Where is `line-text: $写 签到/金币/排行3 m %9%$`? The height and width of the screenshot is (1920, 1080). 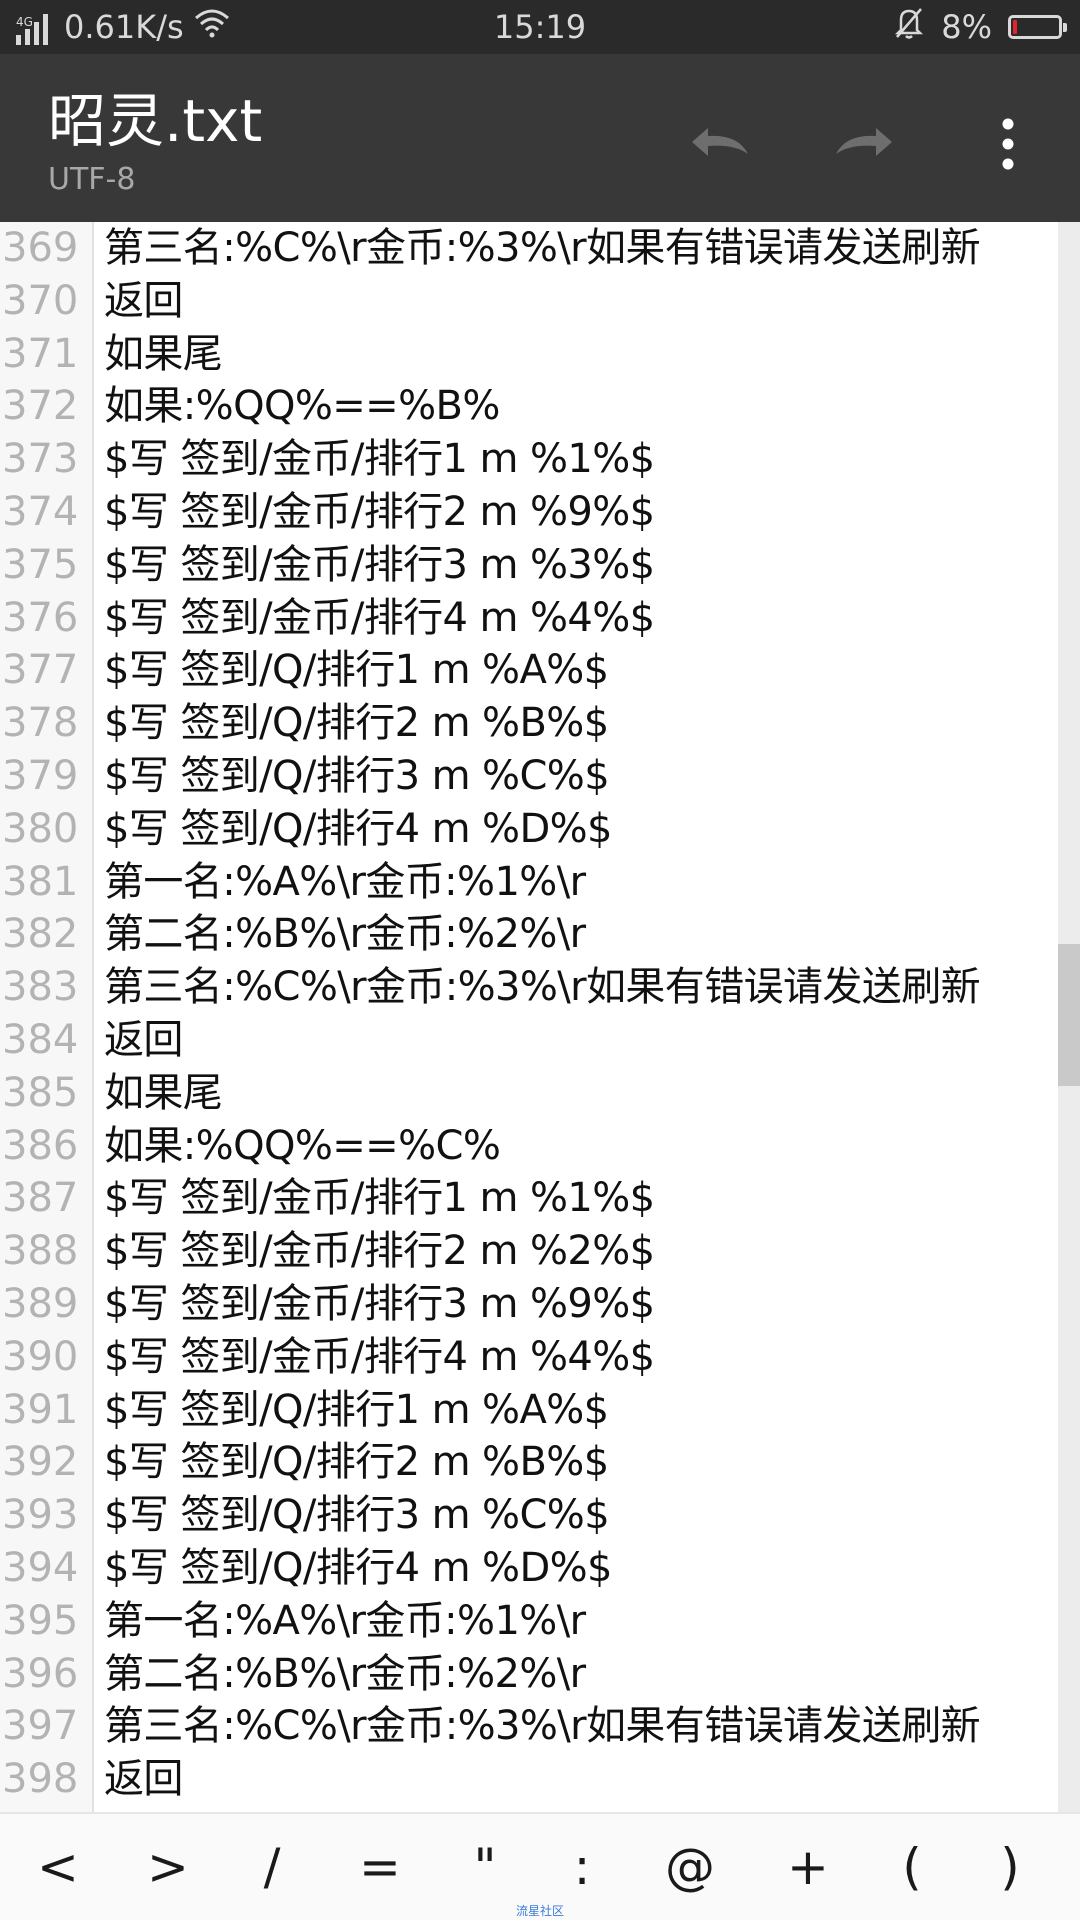
line-text: $写 签到/金币/排行3 m %9%$ is located at coordinates (379, 1304).